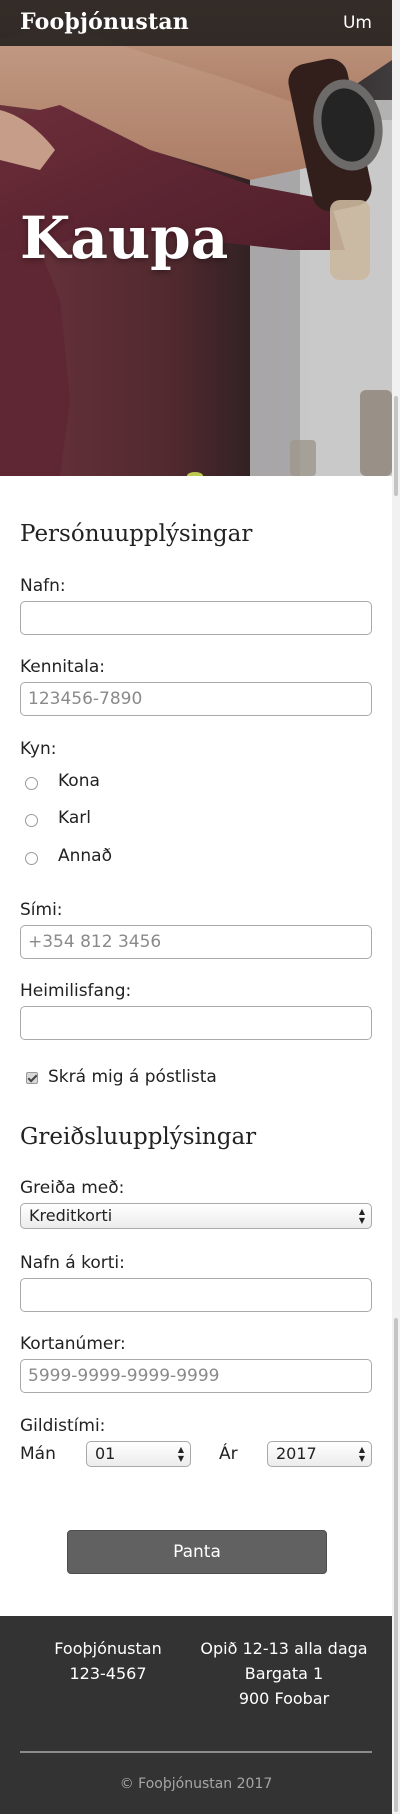 The width and height of the screenshot is (400, 1814). Describe the element at coordinates (196, 1023) in the screenshot. I see `address-input` at that location.